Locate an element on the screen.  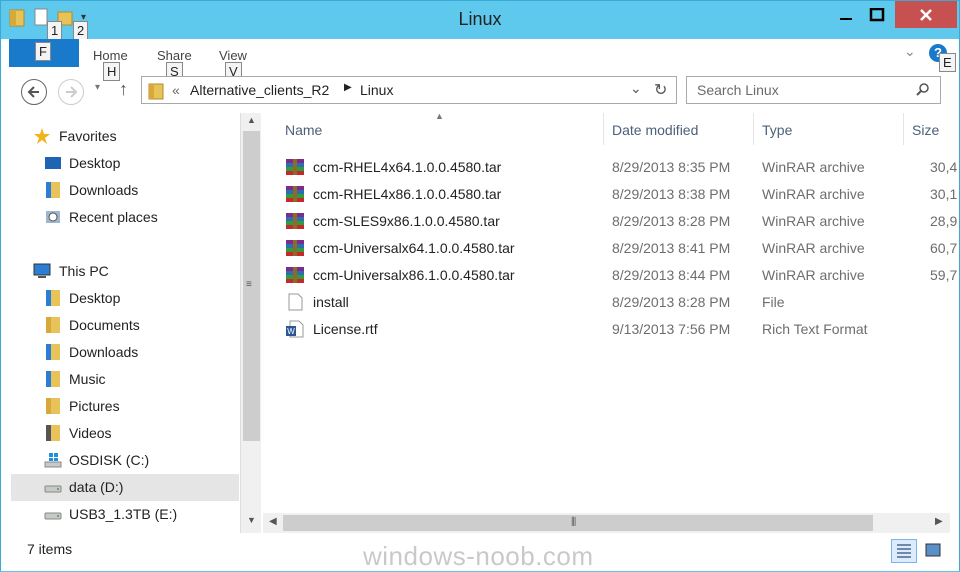
star-icon is located at coordinates (42, 136).